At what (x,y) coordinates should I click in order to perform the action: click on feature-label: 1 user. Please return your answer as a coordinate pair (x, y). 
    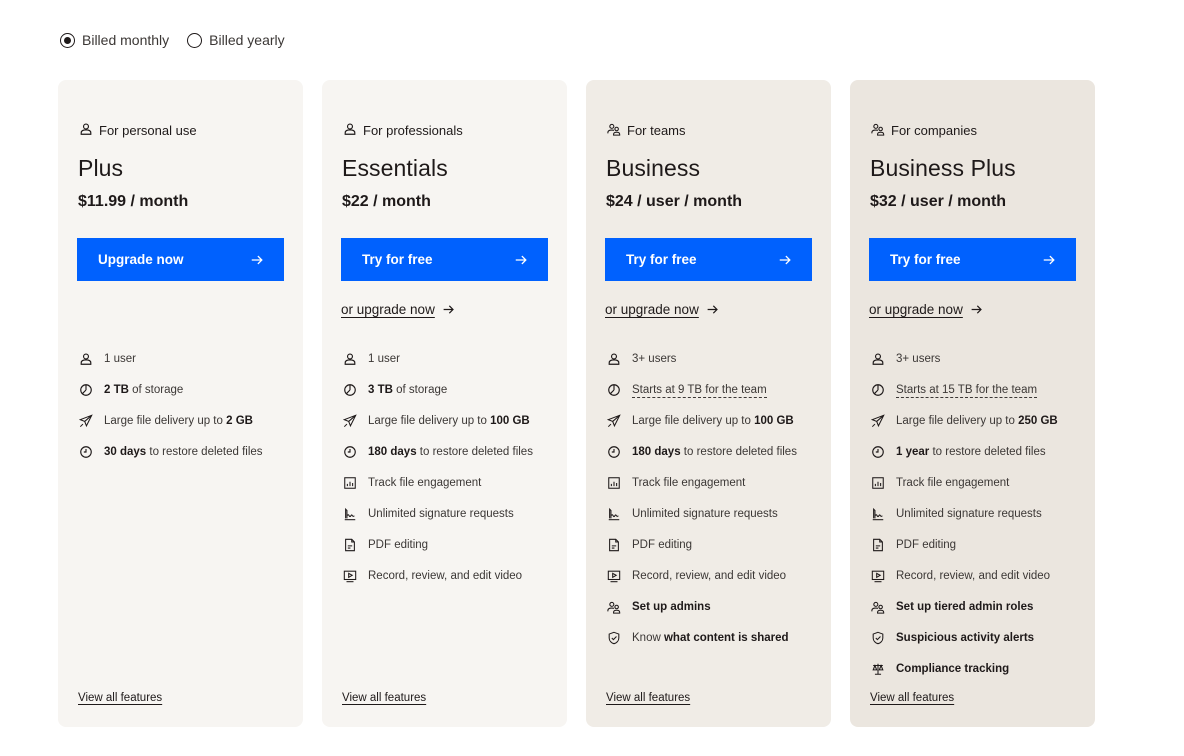
    Looking at the image, I should click on (120, 358).